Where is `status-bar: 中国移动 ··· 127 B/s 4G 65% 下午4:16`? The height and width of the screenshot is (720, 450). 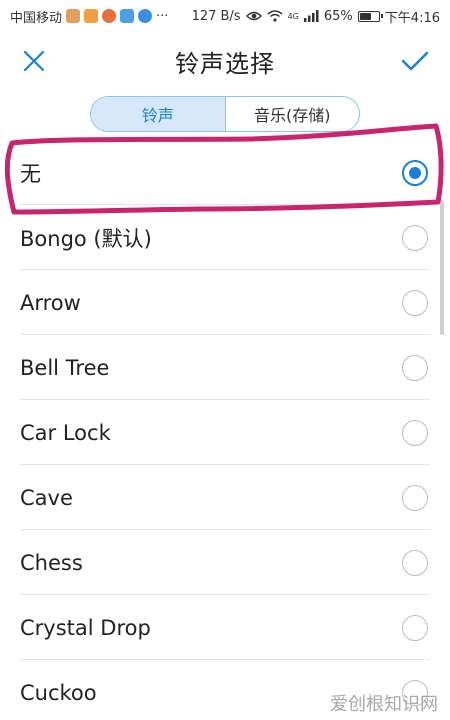
status-bar: 中国移动 ··· 127 B/s 4G 65% 下午4:16 is located at coordinates (225, 16).